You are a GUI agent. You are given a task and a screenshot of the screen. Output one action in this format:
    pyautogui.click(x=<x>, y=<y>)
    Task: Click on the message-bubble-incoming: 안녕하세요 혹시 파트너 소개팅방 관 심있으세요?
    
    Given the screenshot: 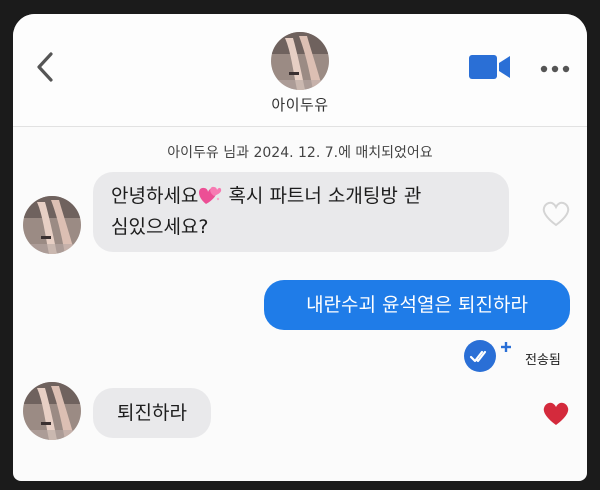 What is the action you would take?
    pyautogui.click(x=301, y=212)
    